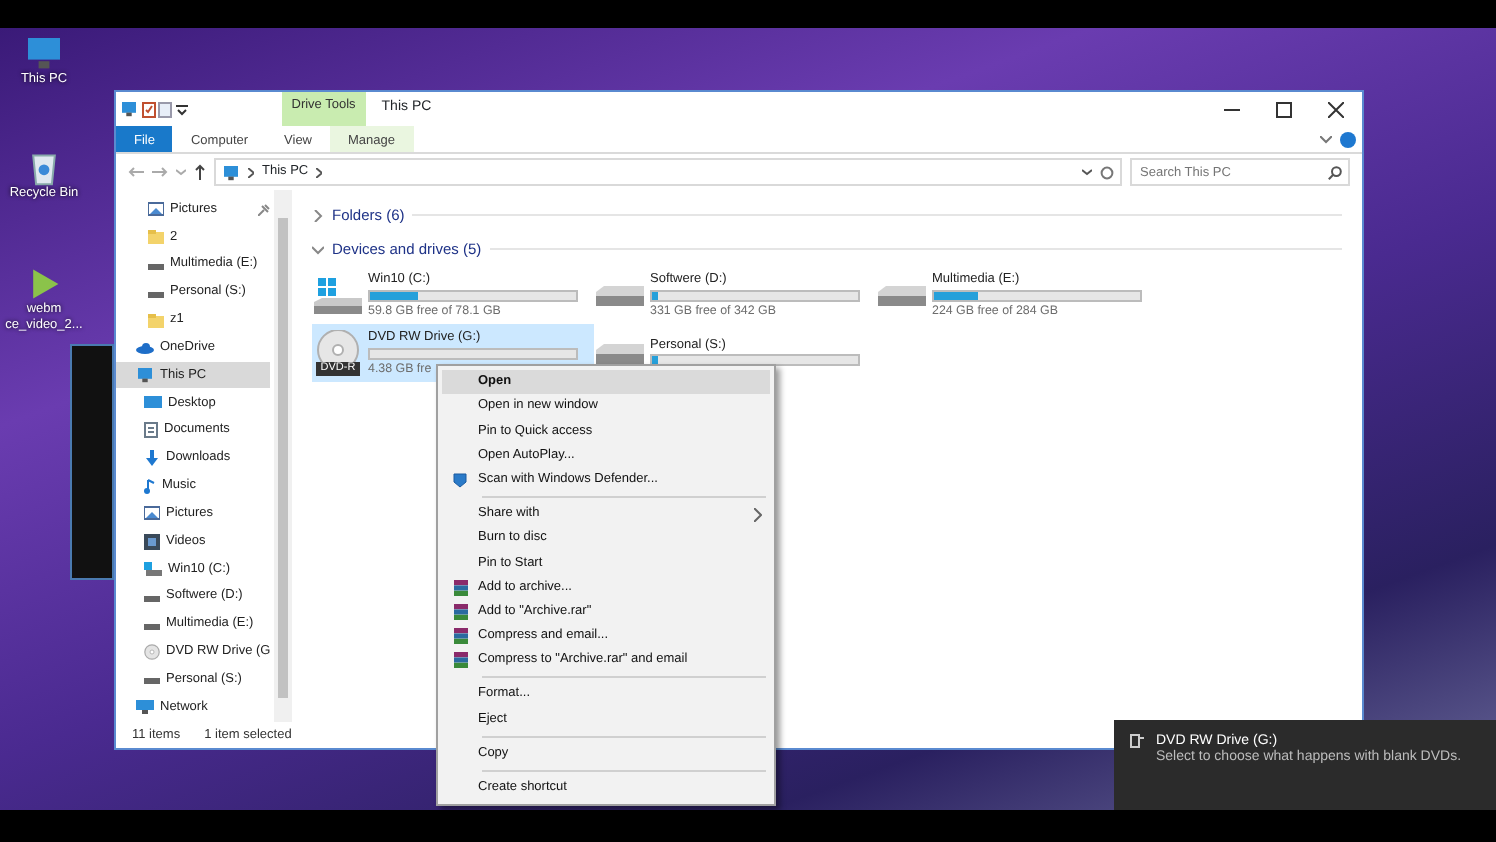 Image resolution: width=1496 pixels, height=842 pixels. Describe the element at coordinates (165, 109) in the screenshot. I see `new-folder-icon` at that location.